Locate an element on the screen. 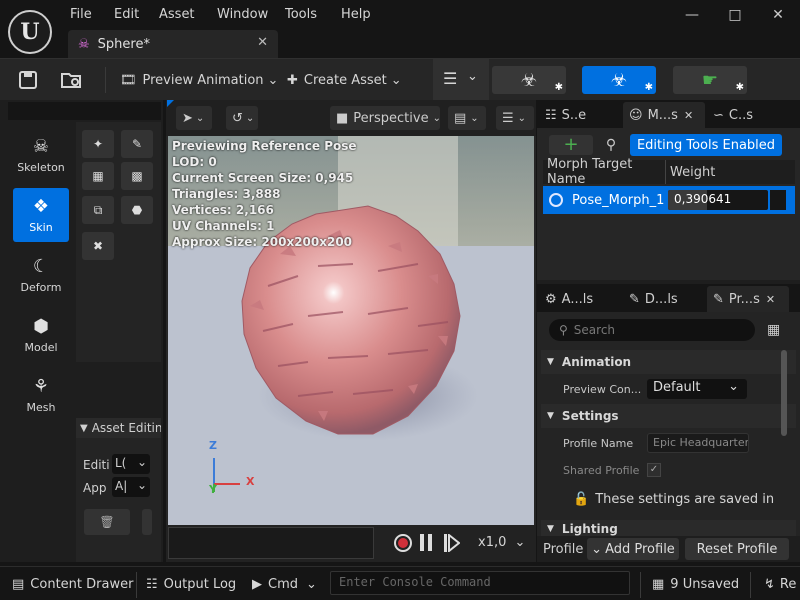 The width and height of the screenshot is (800, 600). editing-tools-toggle: Editing Tools Enabled is located at coordinates (706, 145).